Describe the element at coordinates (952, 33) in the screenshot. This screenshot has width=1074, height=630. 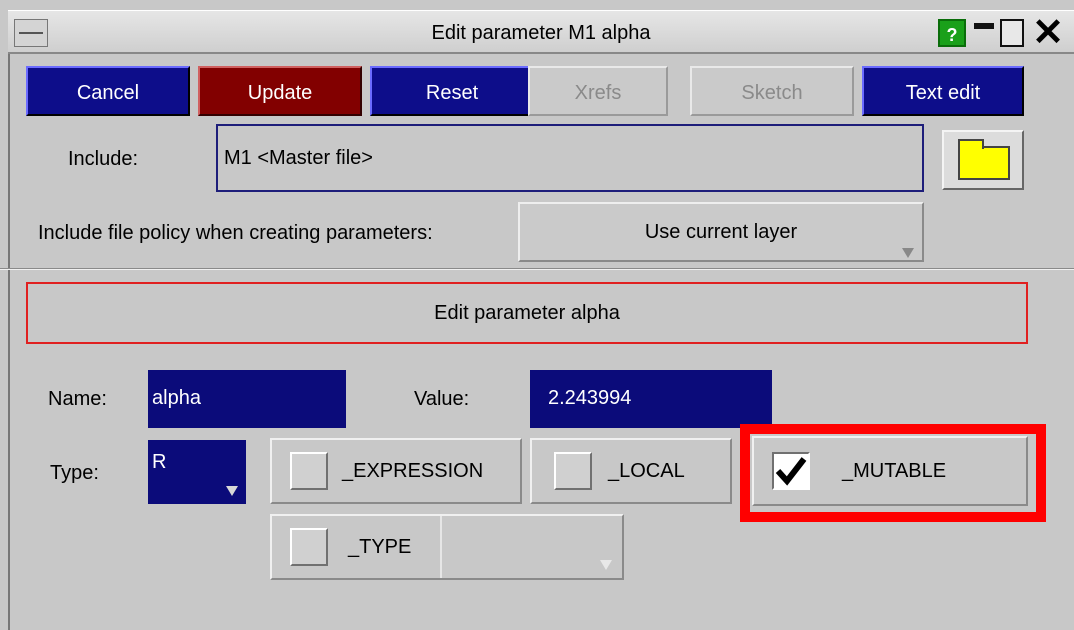
I see `help-button: ?` at that location.